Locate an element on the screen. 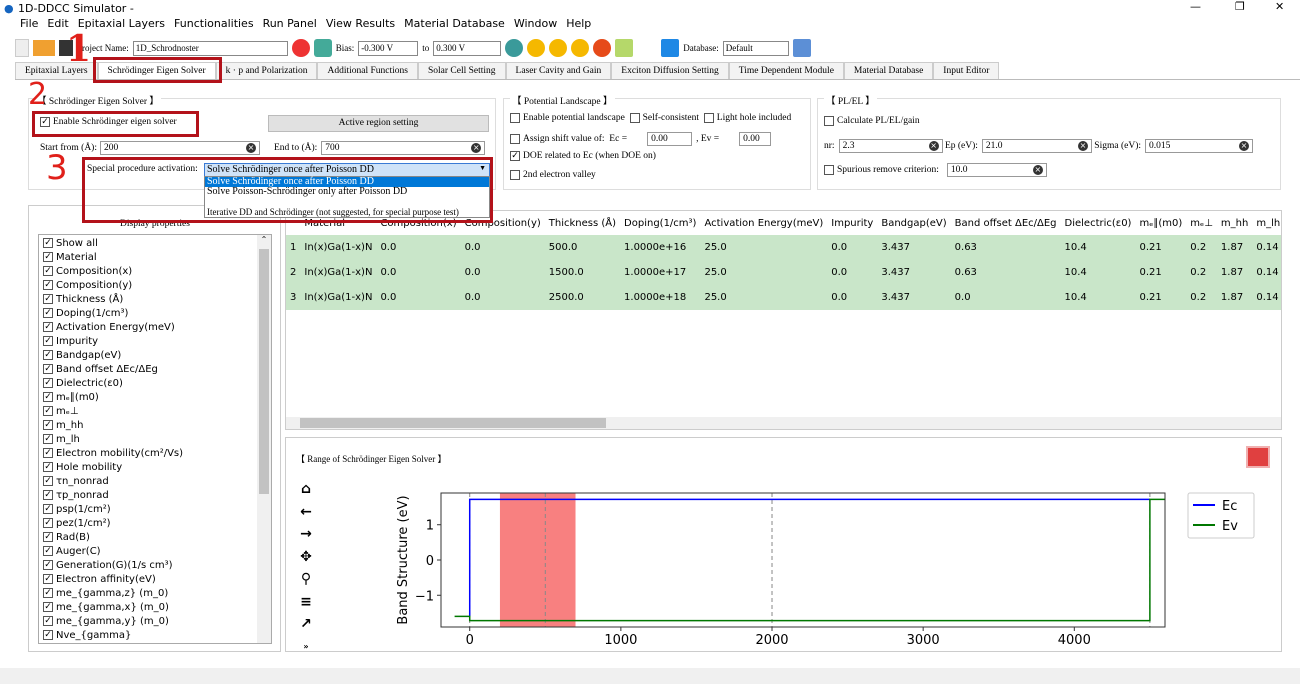  property-checkbox: ✓ Thickness (Å) is located at coordinates (155, 299).